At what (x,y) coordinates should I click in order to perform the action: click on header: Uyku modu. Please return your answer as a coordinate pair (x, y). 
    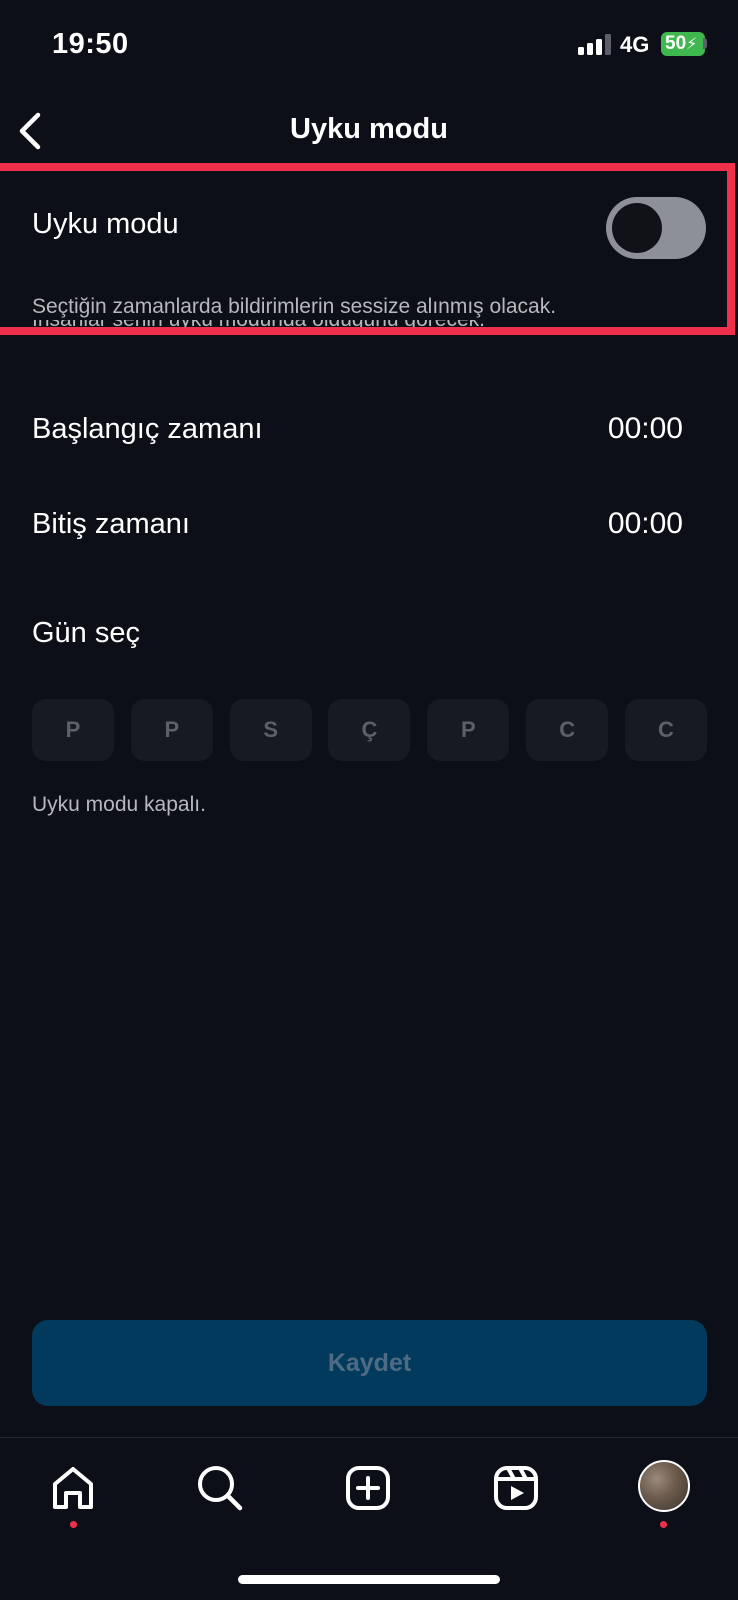
    Looking at the image, I should click on (369, 130).